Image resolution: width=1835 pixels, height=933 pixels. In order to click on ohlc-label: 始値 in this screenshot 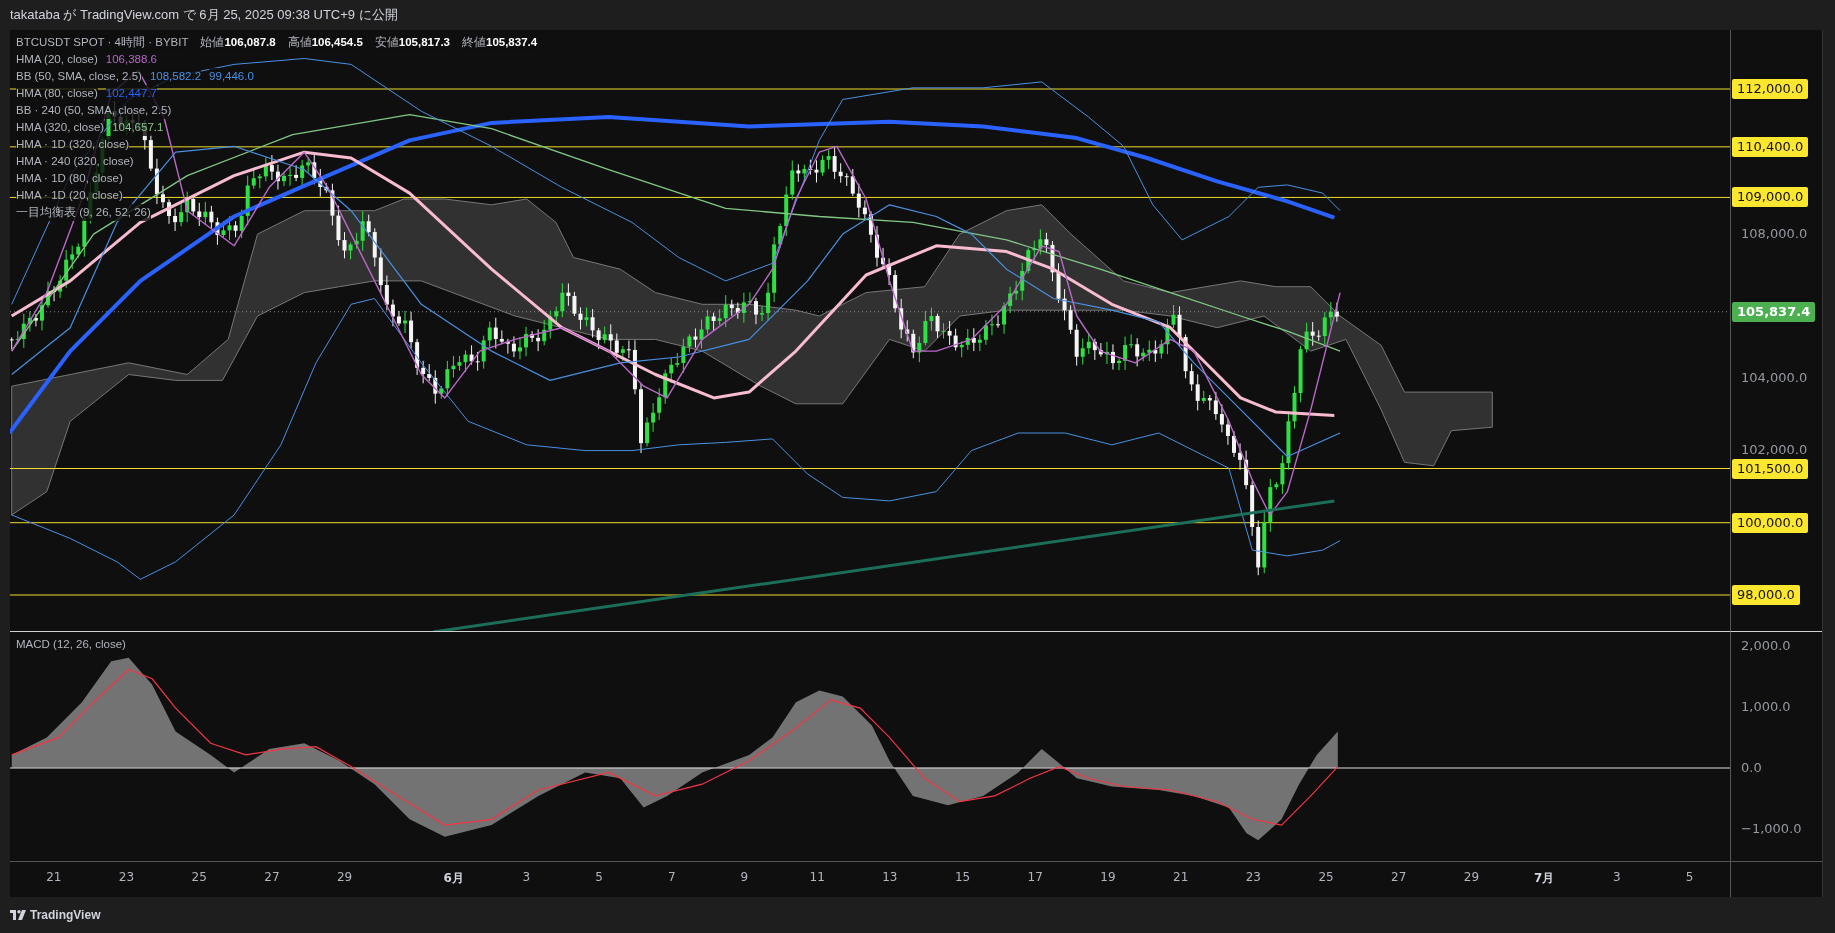, I will do `click(212, 42)`.